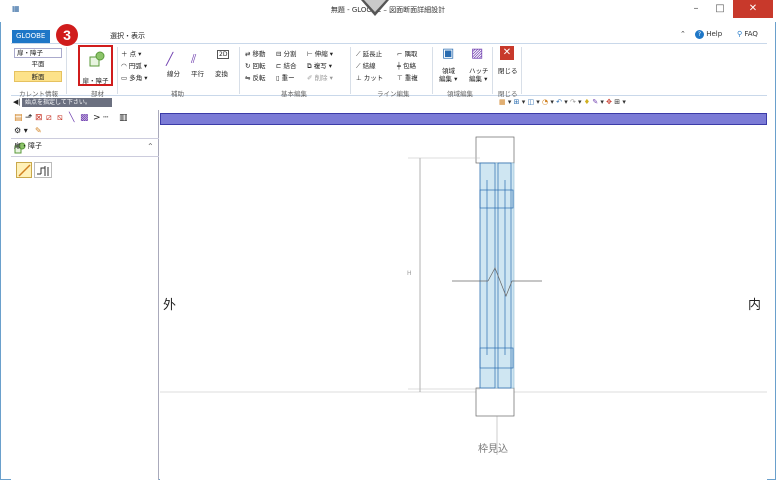 This screenshot has height=480, width=776. Describe the element at coordinates (508, 70) in the screenshot. I see `close-edit-button: 閉じる` at that location.